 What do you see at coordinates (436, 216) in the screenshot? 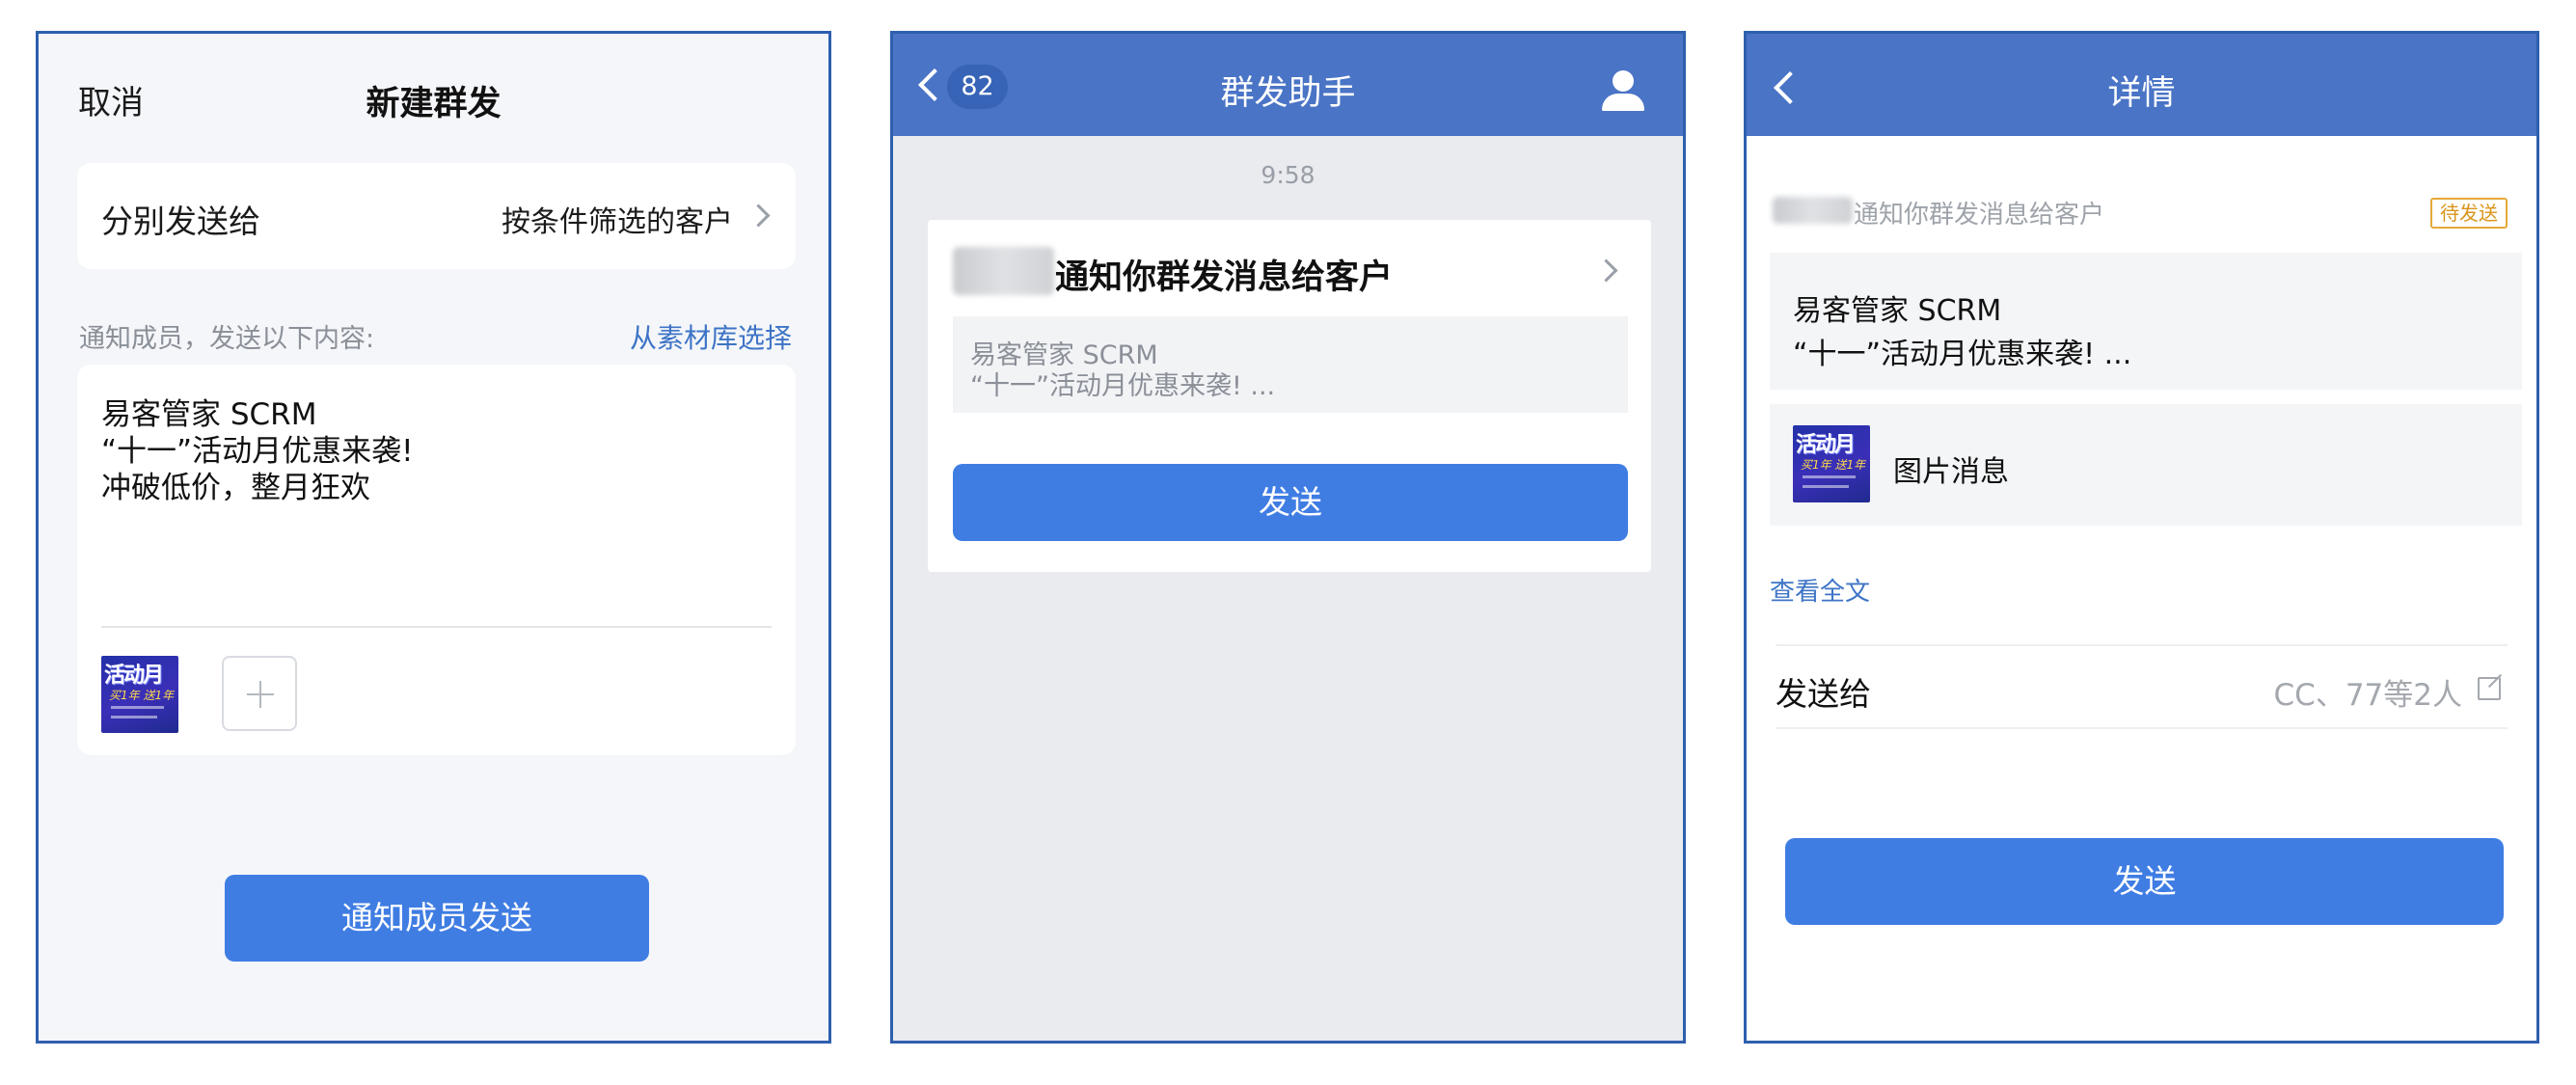
I see `recipients-row: 分别发送给 按条件筛选的客户` at bounding box center [436, 216].